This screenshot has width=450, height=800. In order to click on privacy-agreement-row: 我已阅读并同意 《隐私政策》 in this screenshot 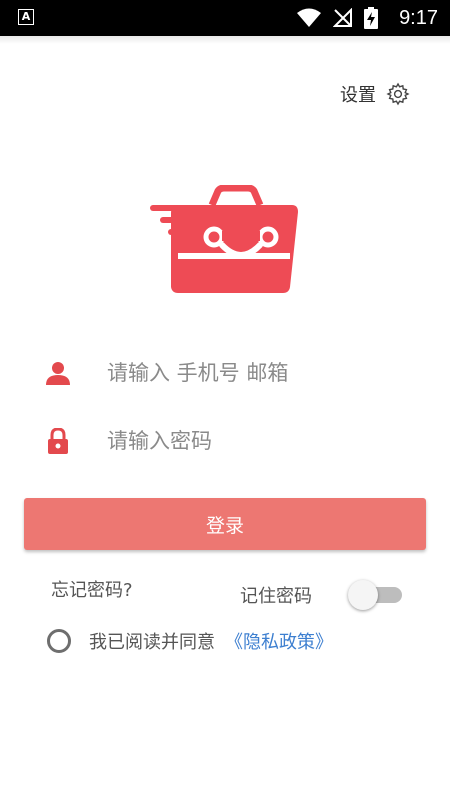, I will do `click(190, 641)`.